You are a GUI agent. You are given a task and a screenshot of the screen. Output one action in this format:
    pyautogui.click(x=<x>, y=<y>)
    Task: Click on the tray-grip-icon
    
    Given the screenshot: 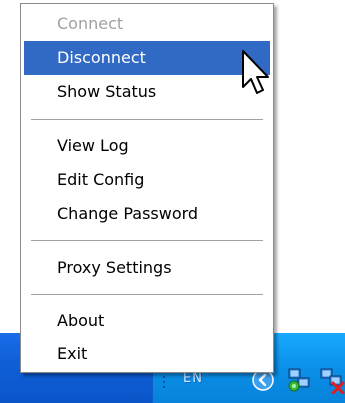 What is the action you would take?
    pyautogui.click(x=164, y=382)
    